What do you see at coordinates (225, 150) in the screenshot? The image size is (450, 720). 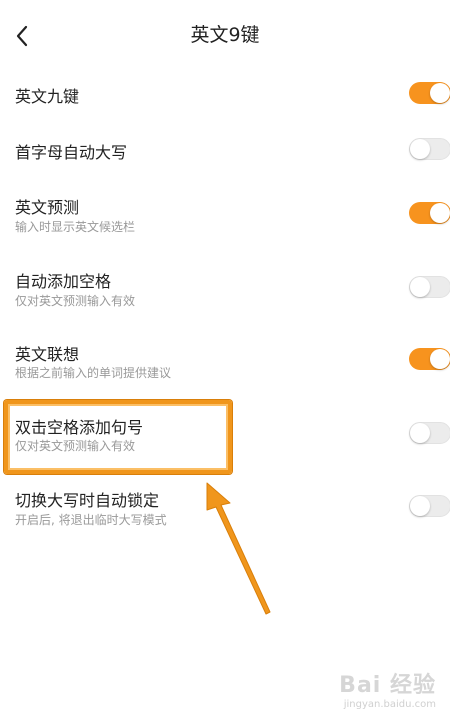 I see `setting-row-auto-capitalize: 首字母自动大写` at bounding box center [225, 150].